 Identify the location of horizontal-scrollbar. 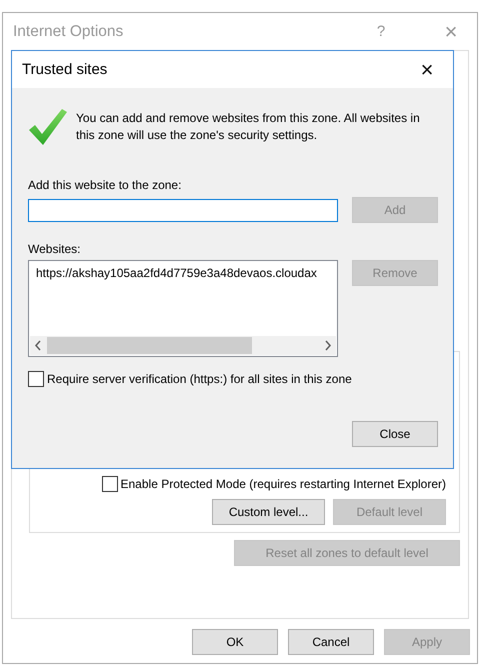
(183, 345).